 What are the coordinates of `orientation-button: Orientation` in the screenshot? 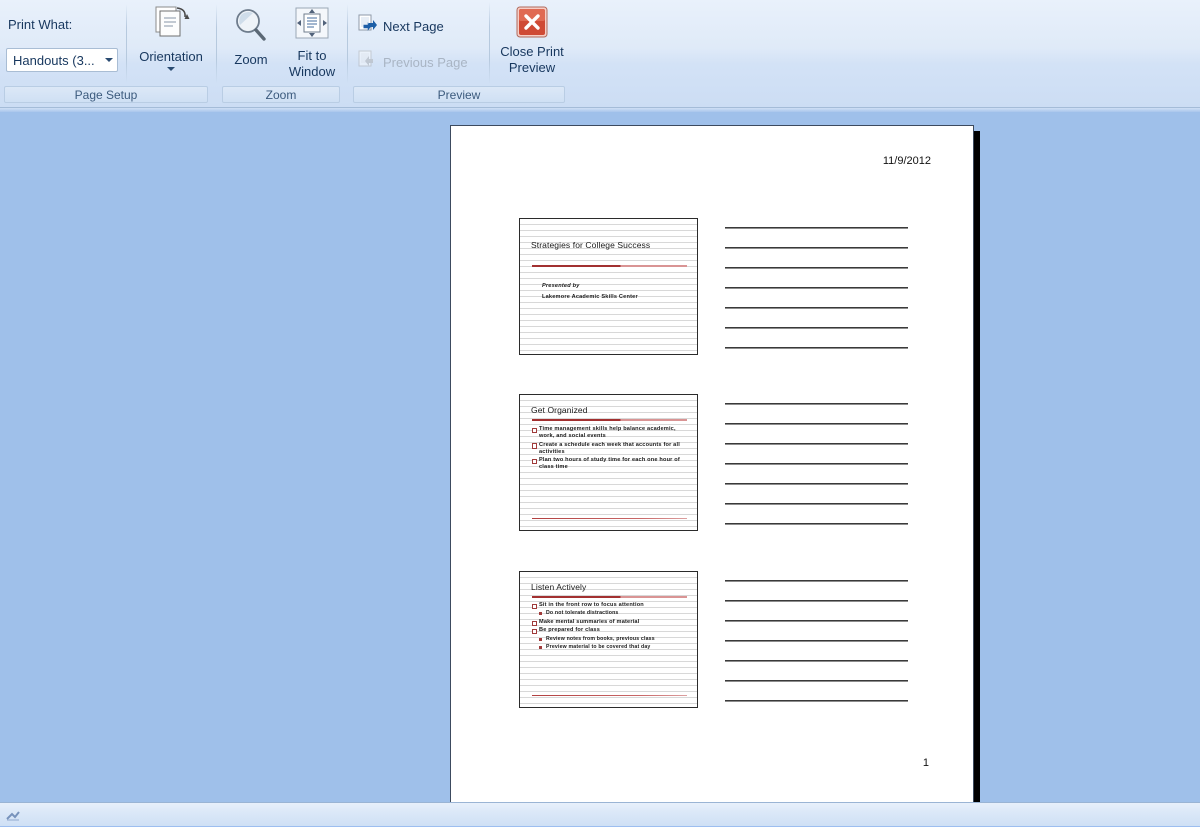 It's located at (171, 38).